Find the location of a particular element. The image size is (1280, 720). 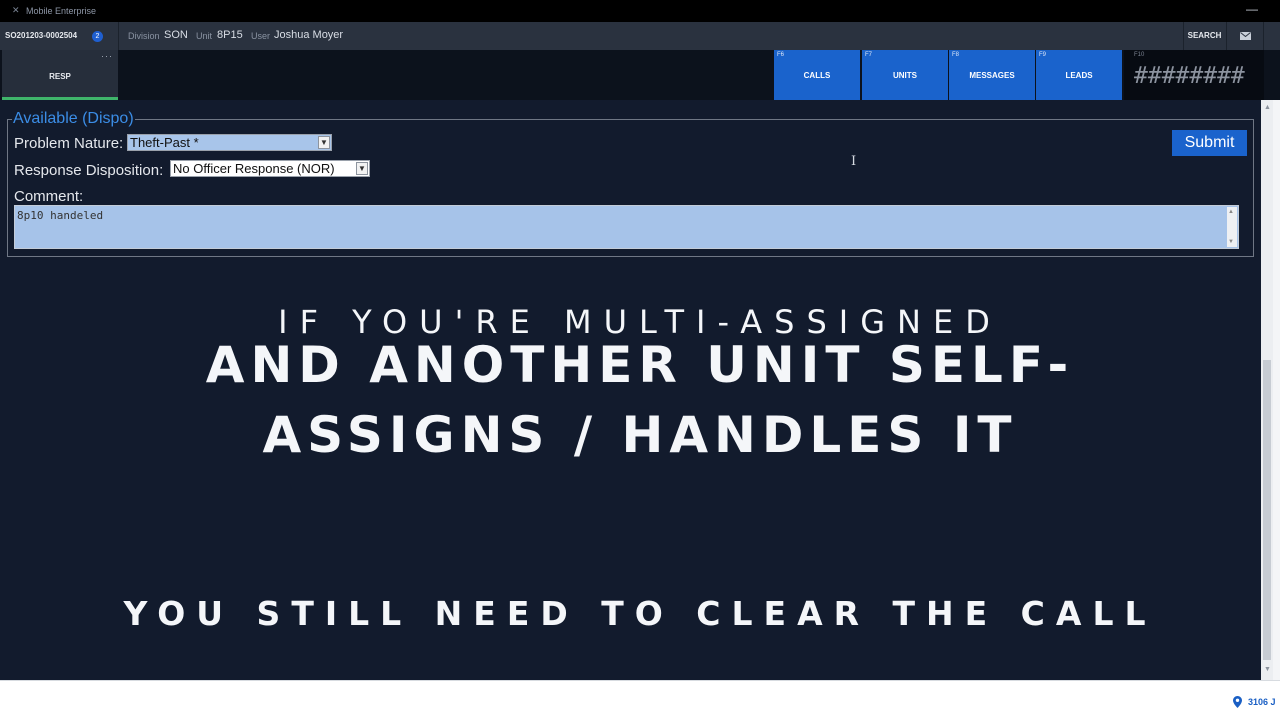

mail-icon is located at coordinates (1245, 36).